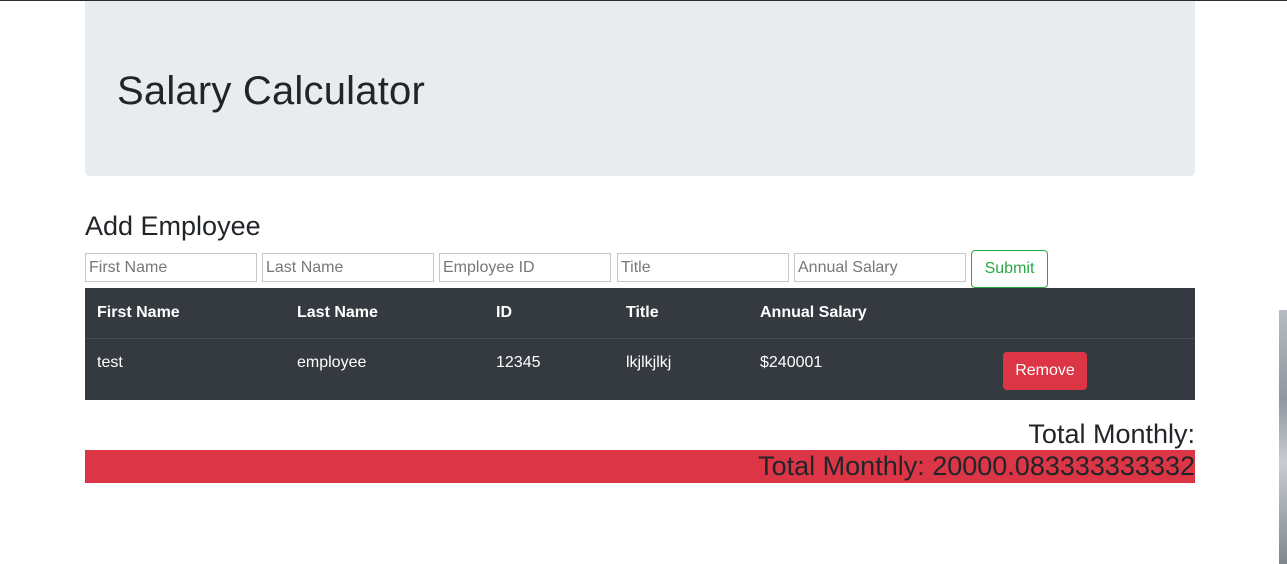 The width and height of the screenshot is (1287, 564). What do you see at coordinates (171, 267) in the screenshot?
I see `first-name-input` at bounding box center [171, 267].